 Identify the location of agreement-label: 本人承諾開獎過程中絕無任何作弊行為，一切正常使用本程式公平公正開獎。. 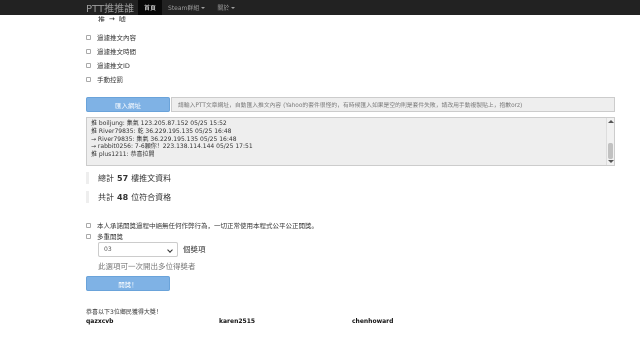
(207, 226).